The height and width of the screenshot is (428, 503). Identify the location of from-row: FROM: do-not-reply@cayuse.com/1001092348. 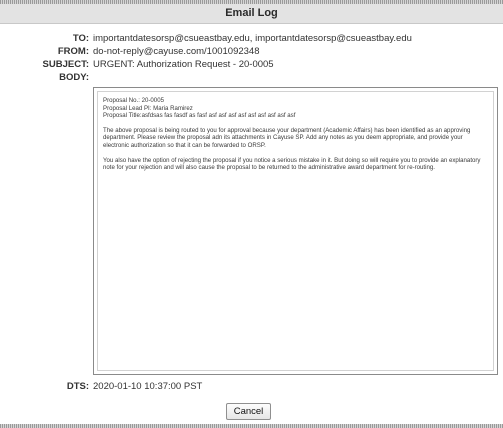
(251, 51).